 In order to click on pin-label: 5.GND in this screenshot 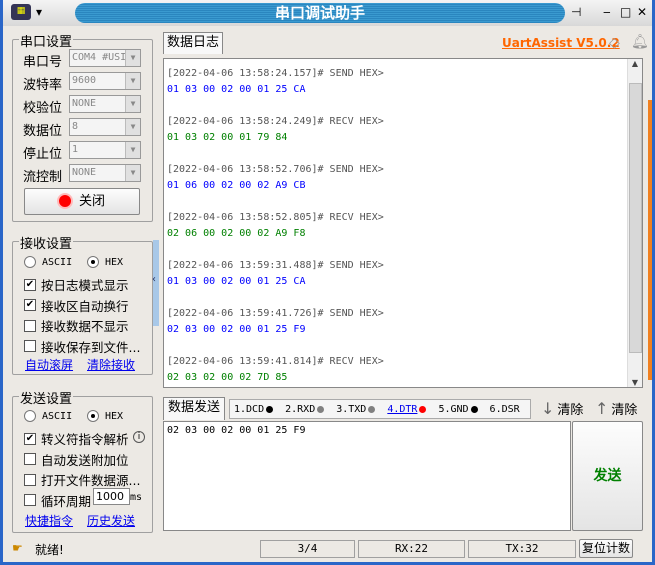, I will do `click(453, 409)`.